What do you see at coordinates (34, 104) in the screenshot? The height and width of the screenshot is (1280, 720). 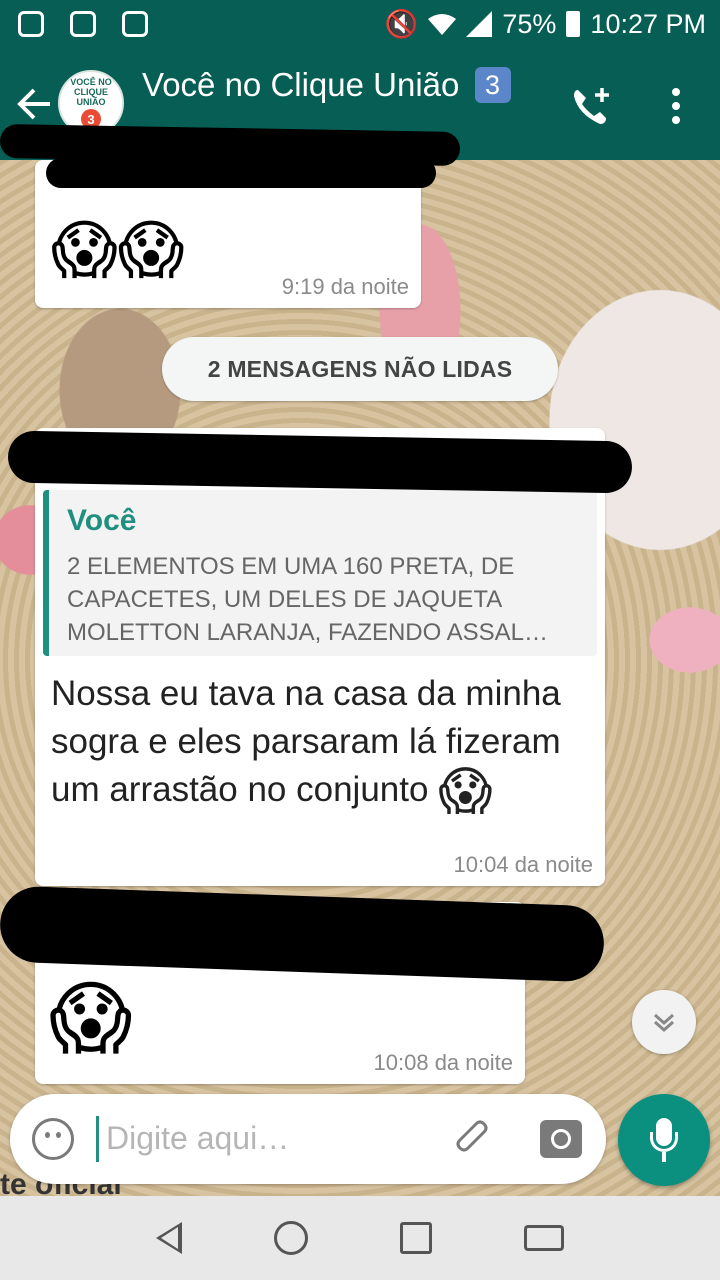 I see `back-arrow-icon` at bounding box center [34, 104].